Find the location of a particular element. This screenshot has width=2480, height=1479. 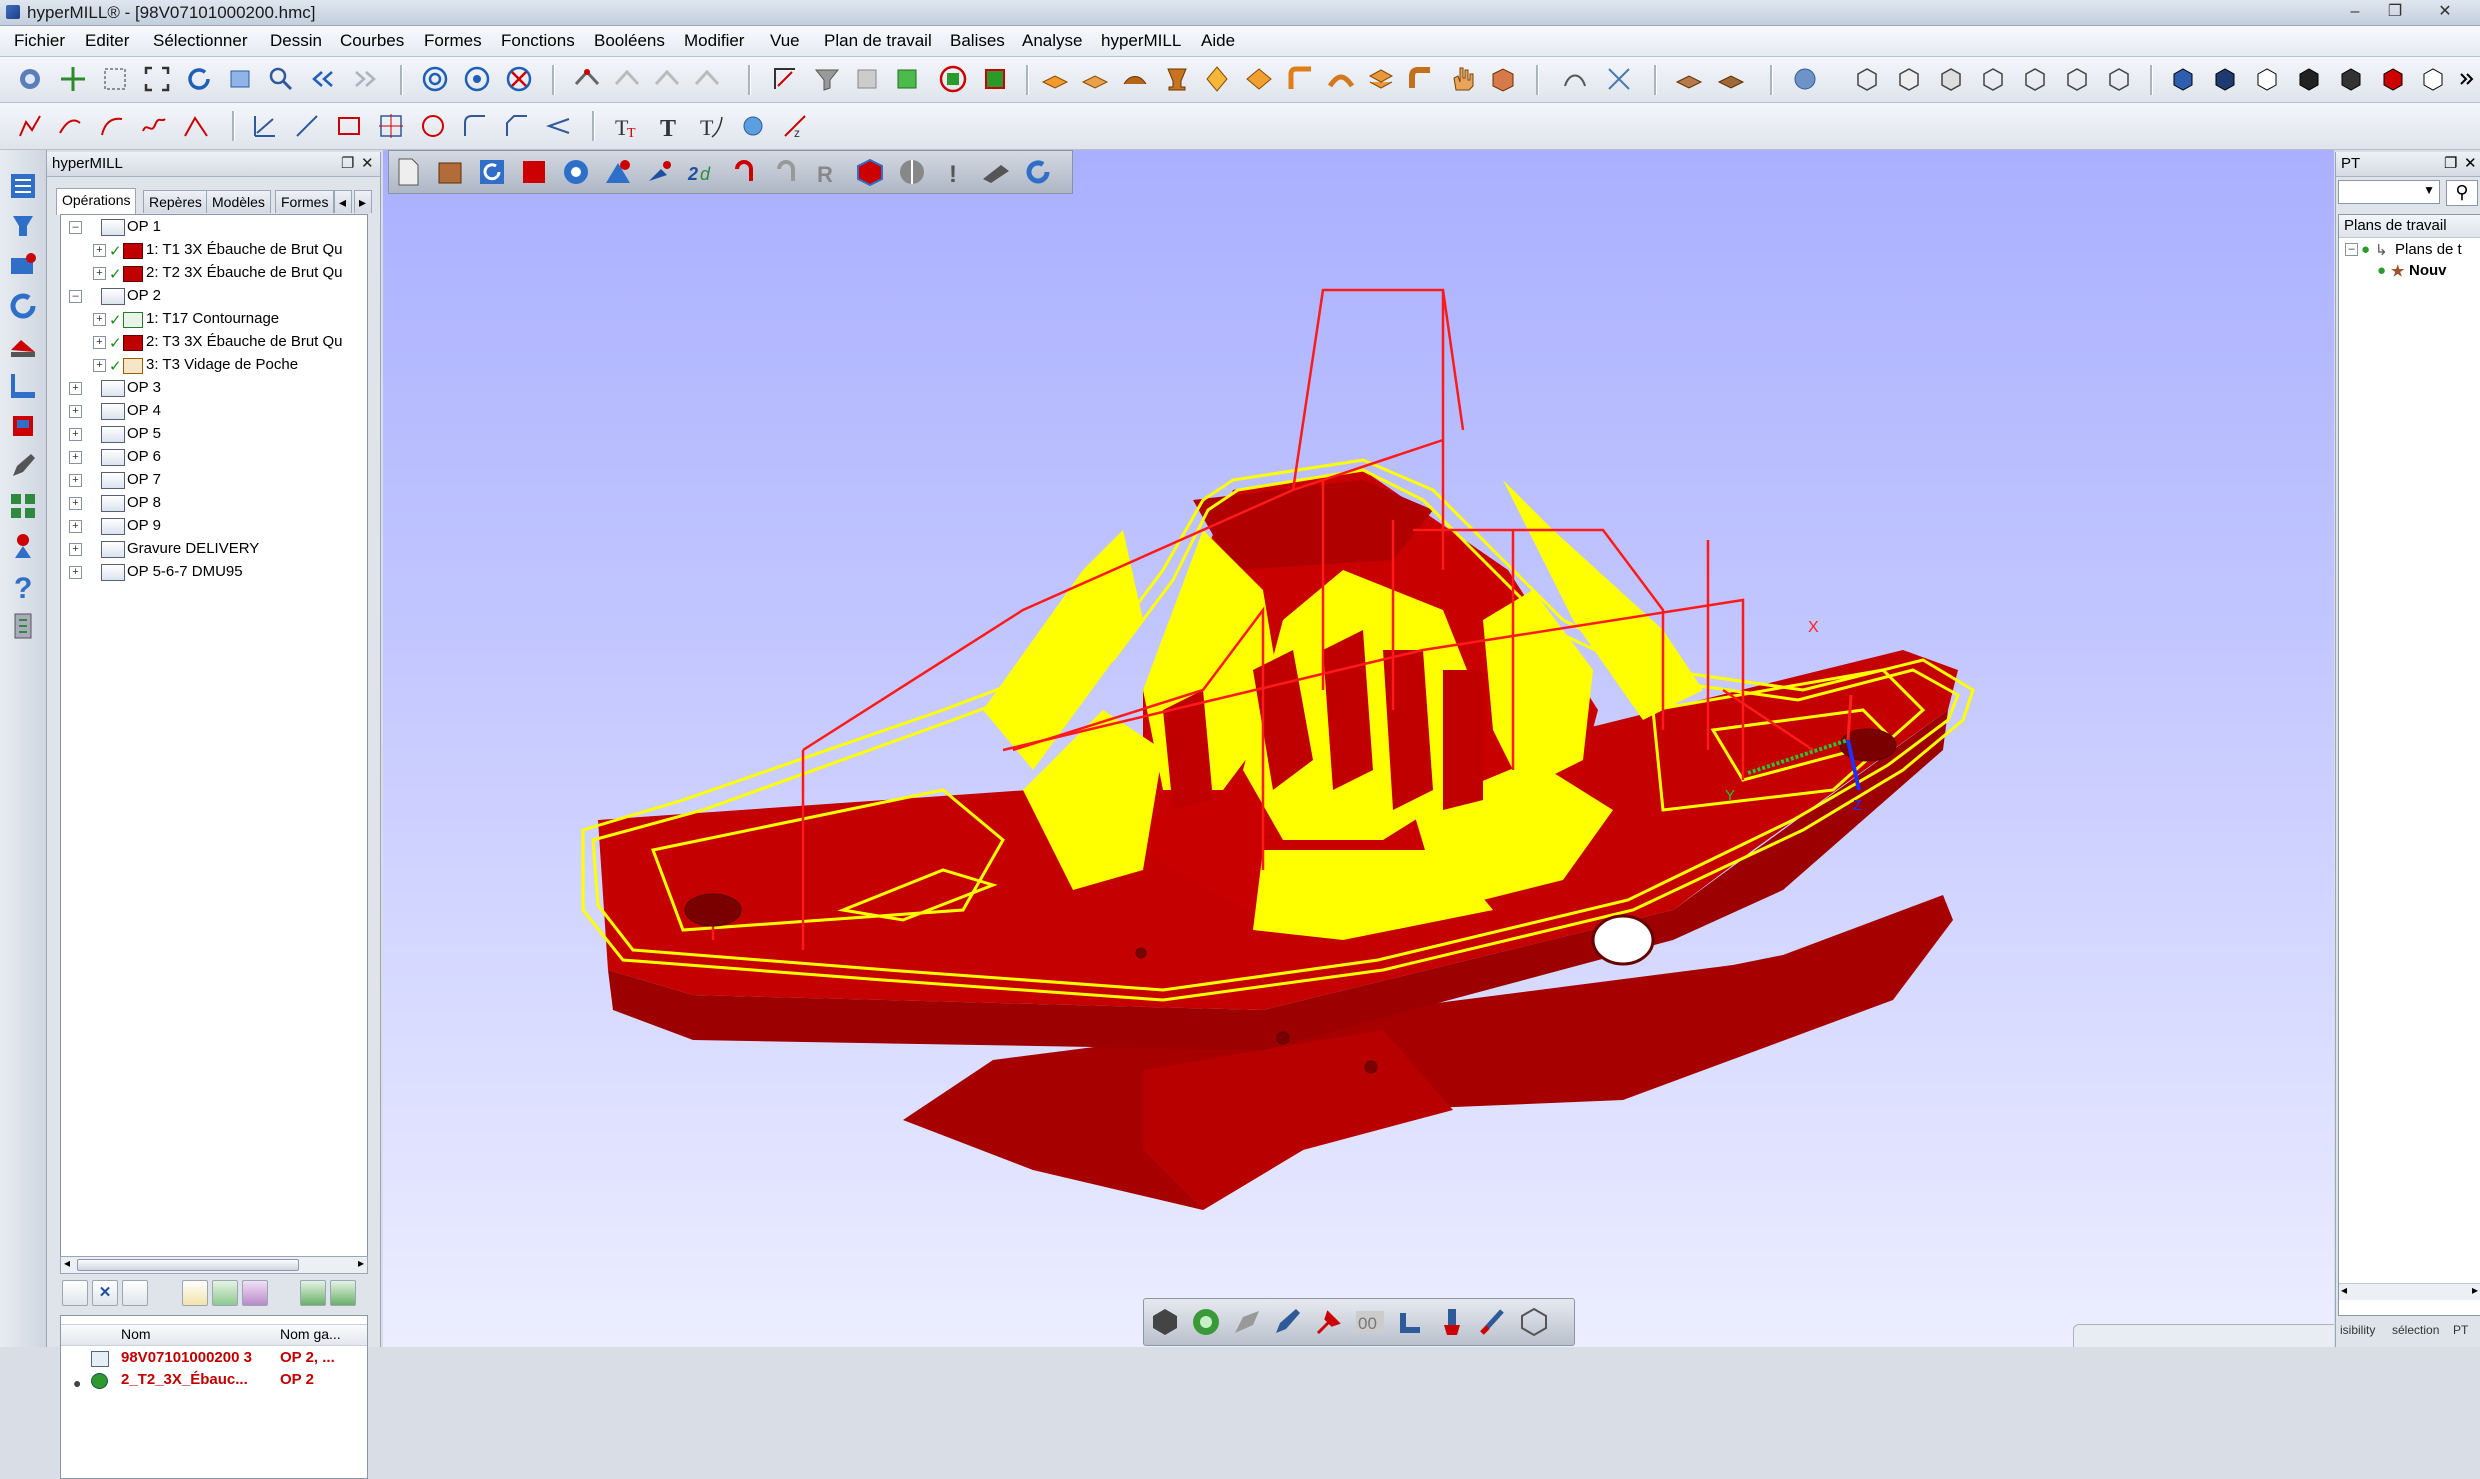

pen-icon is located at coordinates (23, 466).